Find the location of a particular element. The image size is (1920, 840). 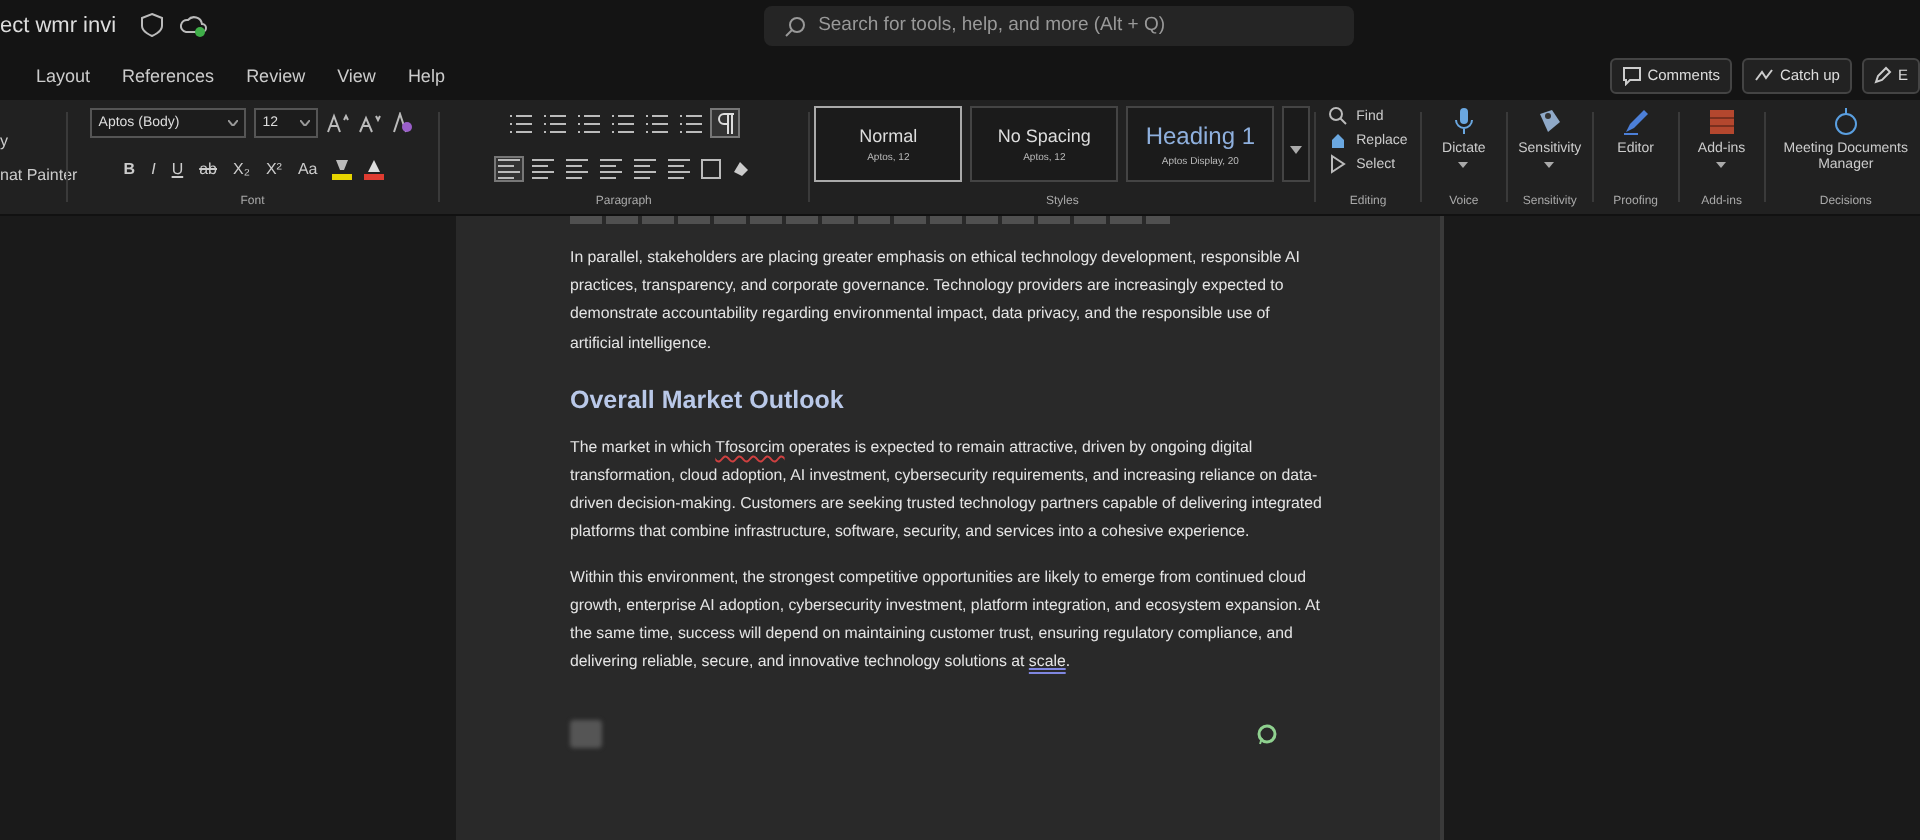

blurred-placeholder is located at coordinates (586, 734).